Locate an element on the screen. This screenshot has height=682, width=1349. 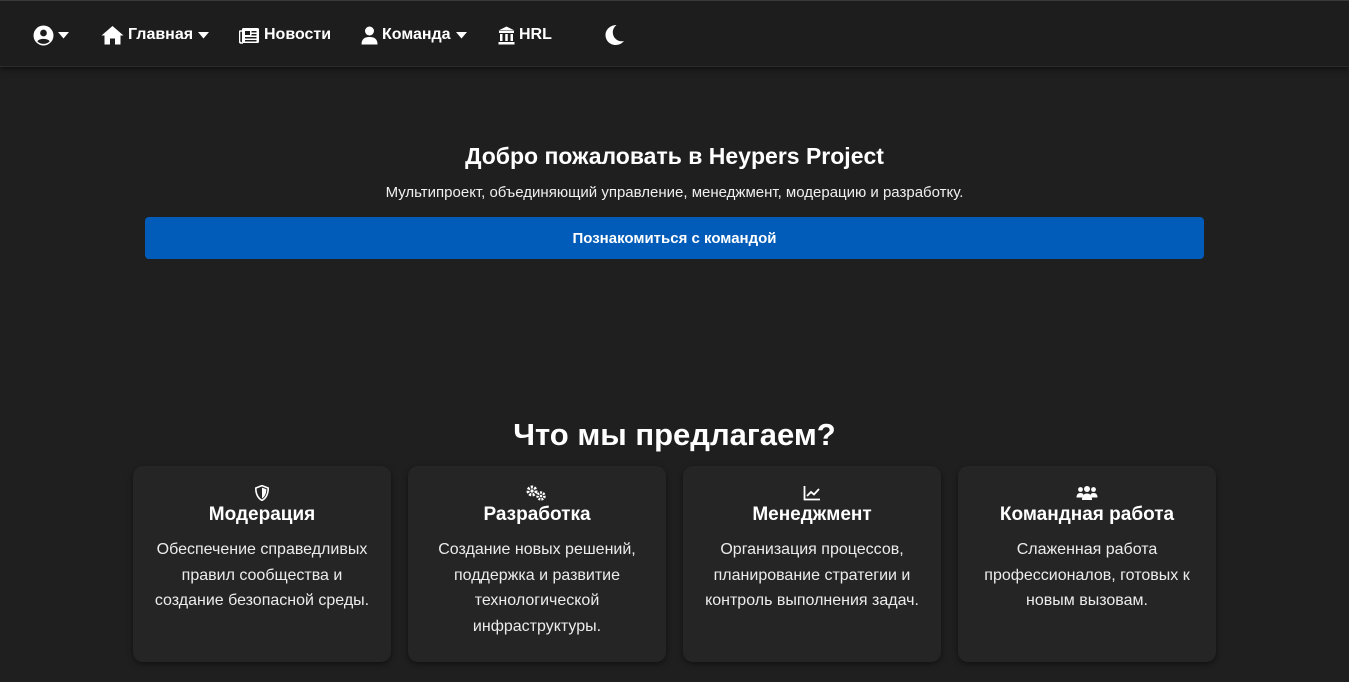
nav-news: Новости is located at coordinates (285, 35).